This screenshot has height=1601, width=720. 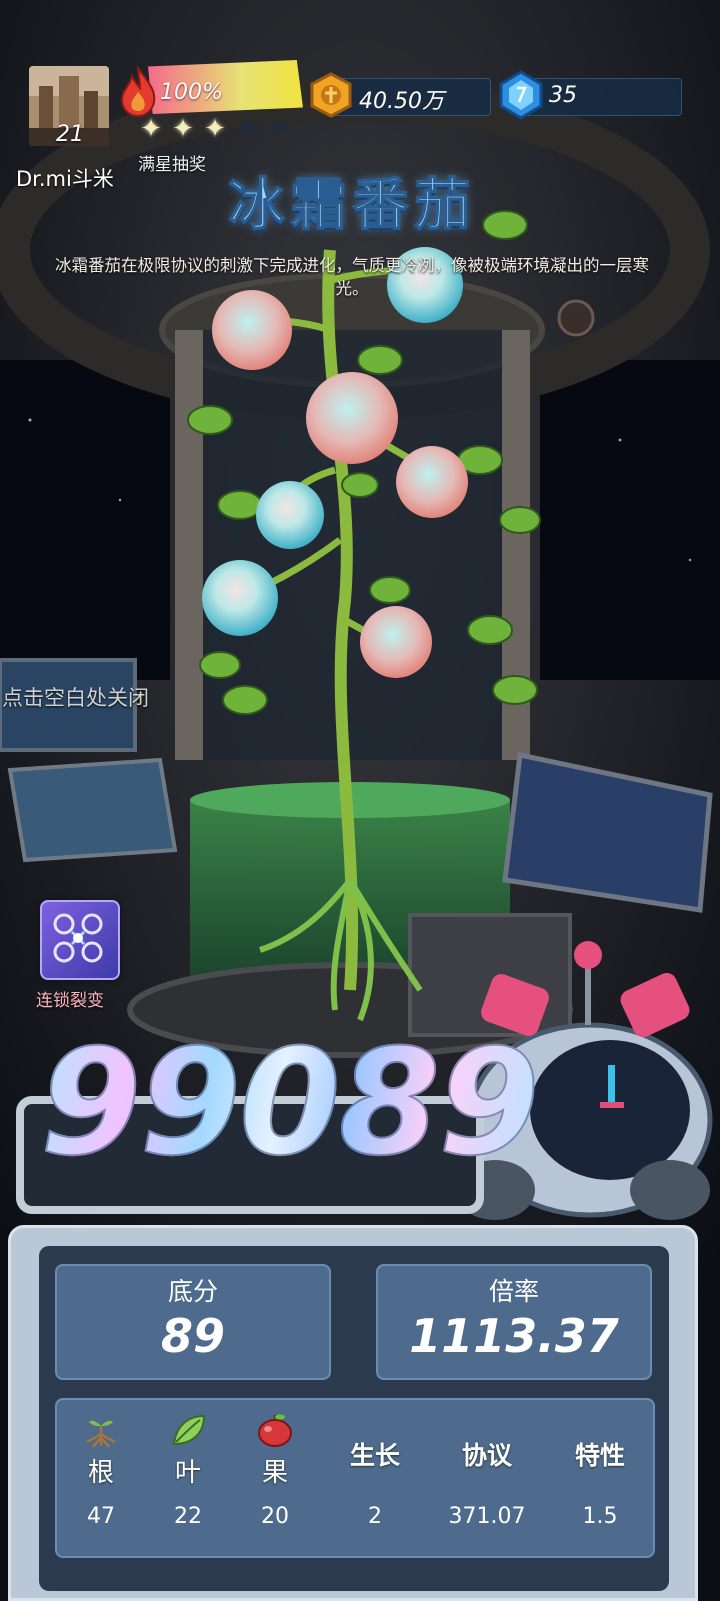 I want to click on close-hint: 点击空白处关闭, so click(x=75, y=697).